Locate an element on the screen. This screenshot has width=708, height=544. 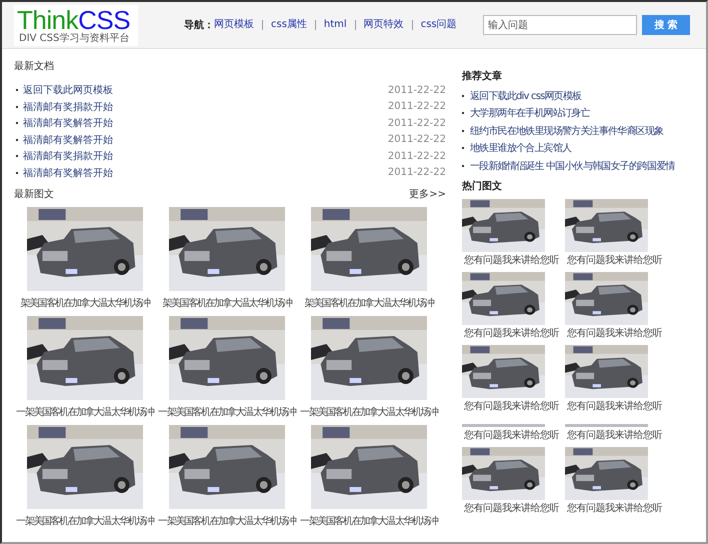
article-link: 返回下载此div css网页模板 is located at coordinates (526, 95).